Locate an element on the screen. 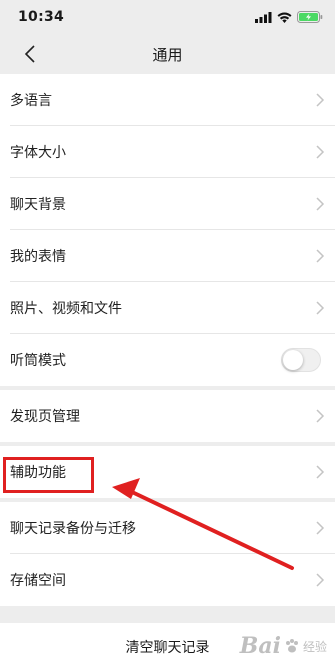 The height and width of the screenshot is (667, 335). watermark: Bai 经验 is located at coordinates (283, 646).